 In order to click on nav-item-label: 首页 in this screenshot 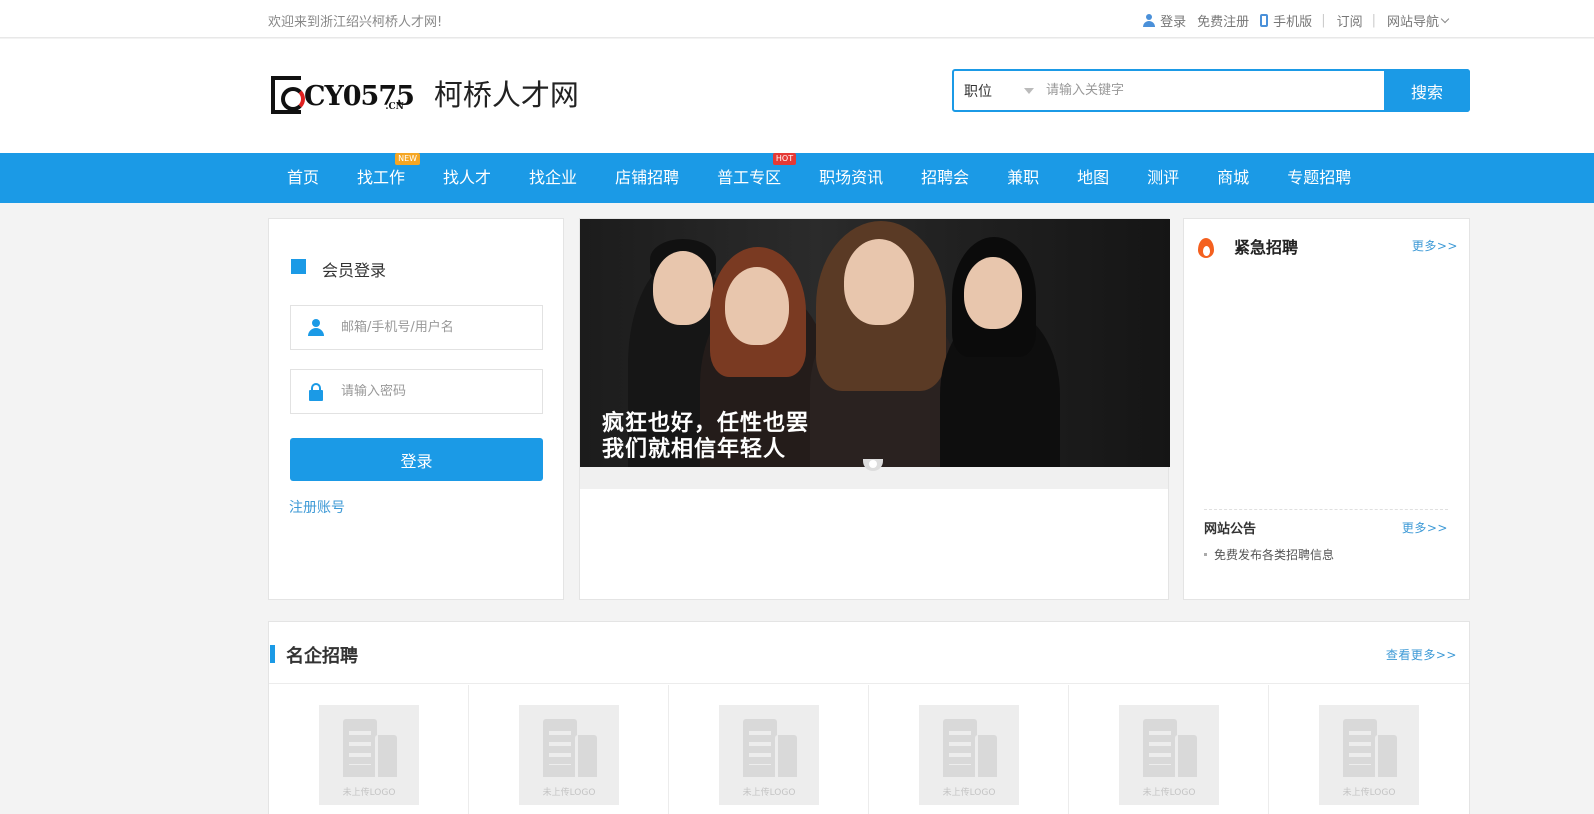, I will do `click(303, 177)`.